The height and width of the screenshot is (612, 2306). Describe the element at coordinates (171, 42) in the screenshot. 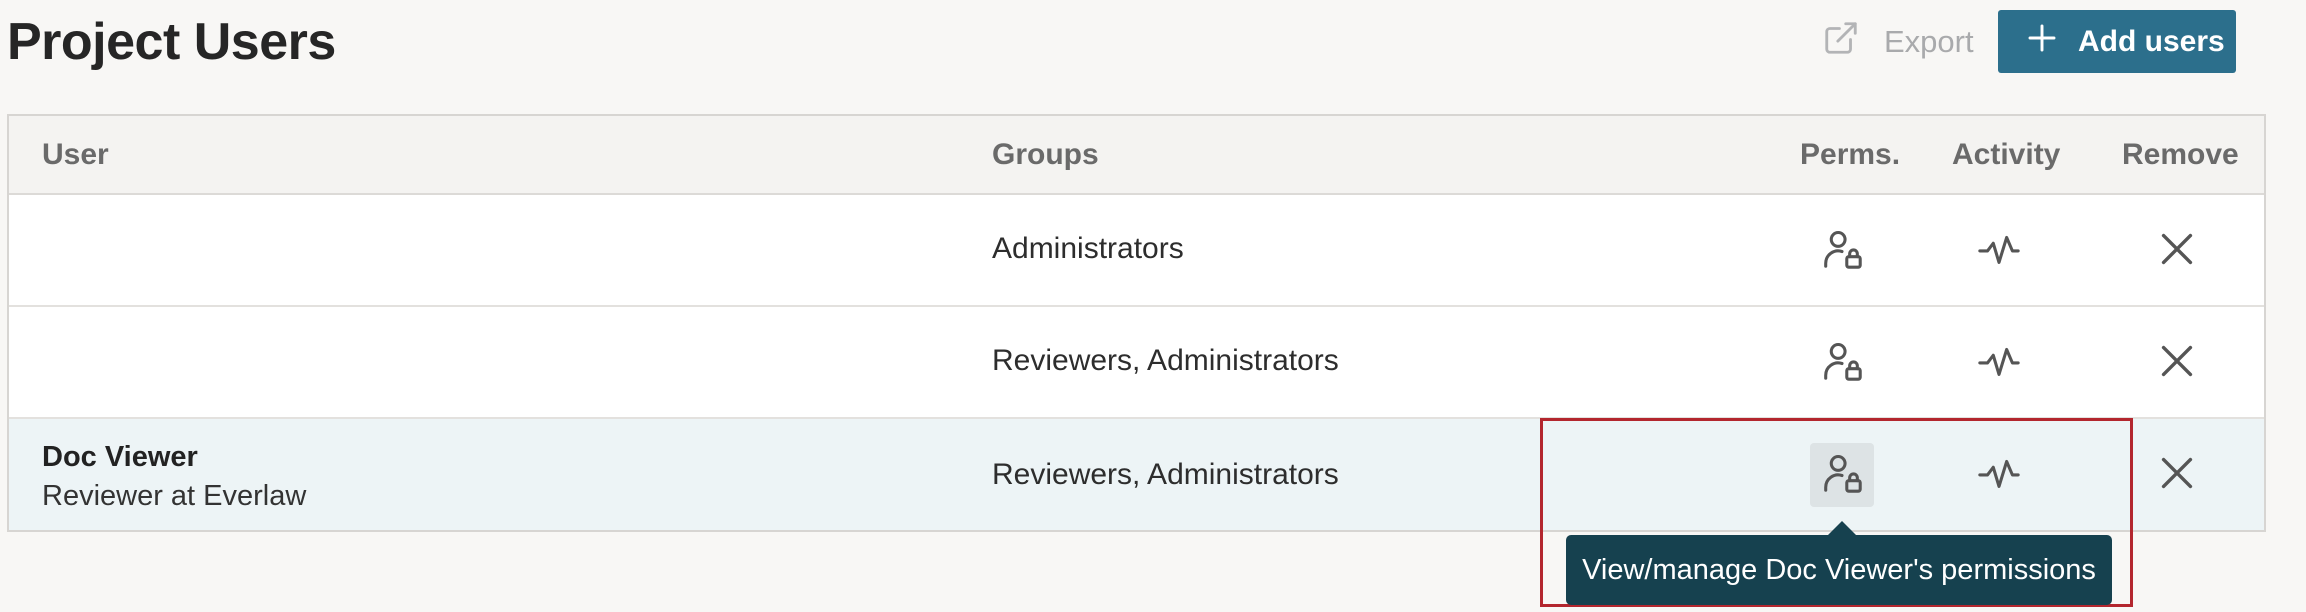

I see `page-title: Project Users` at that location.